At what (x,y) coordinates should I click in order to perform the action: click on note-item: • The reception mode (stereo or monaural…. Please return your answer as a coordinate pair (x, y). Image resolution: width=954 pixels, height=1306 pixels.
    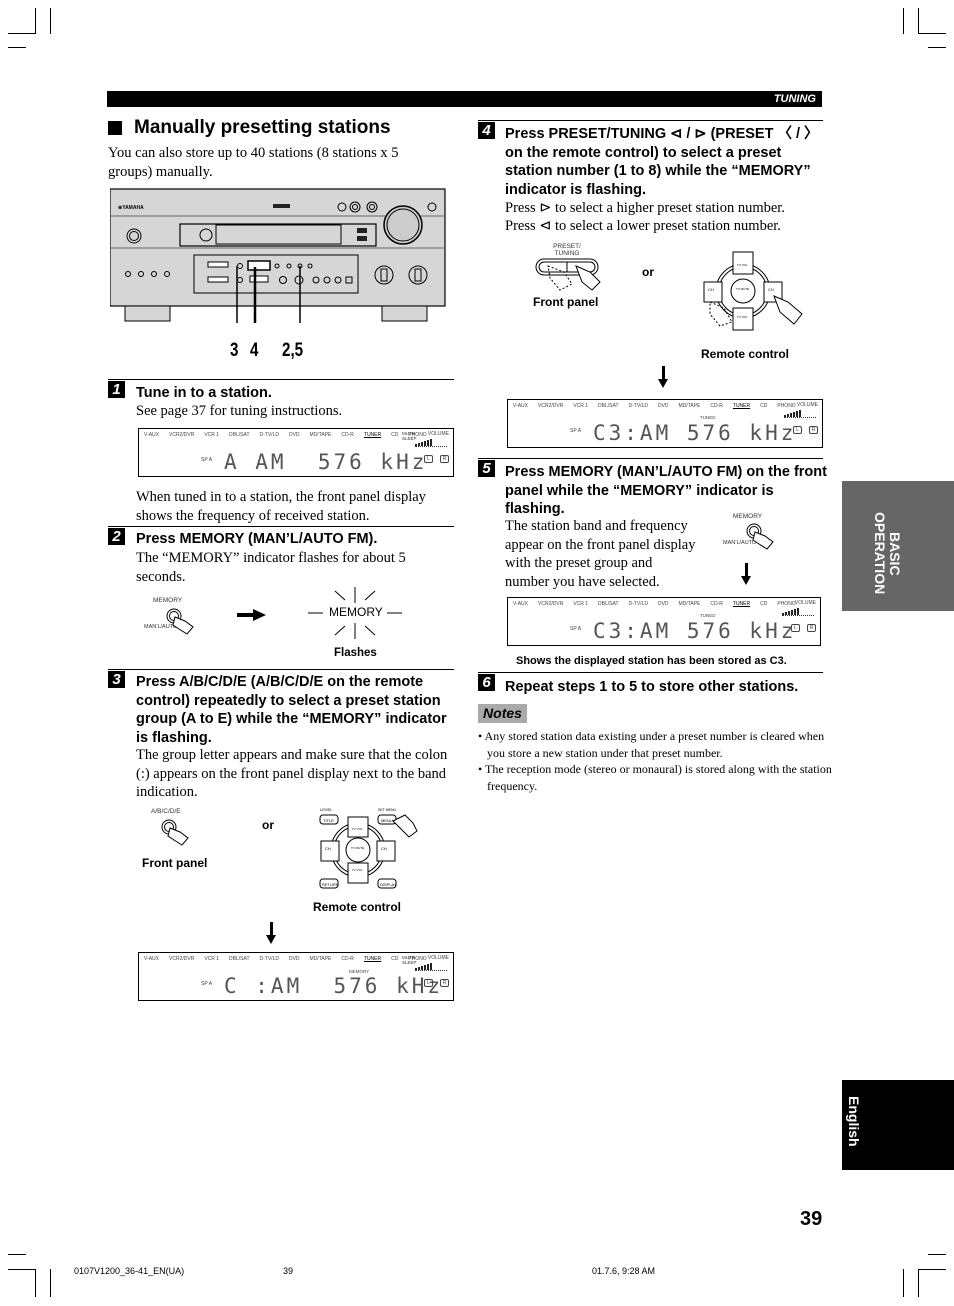
    Looking at the image, I should click on (655, 777).